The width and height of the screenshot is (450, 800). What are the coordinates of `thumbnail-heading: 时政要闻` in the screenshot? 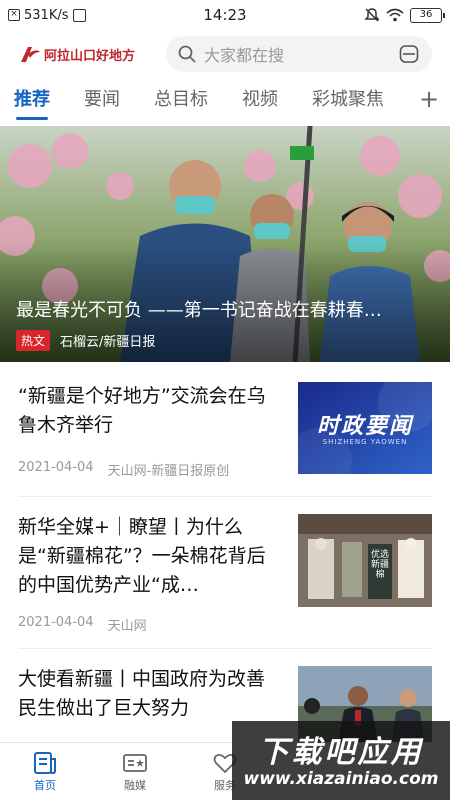 It's located at (364, 426).